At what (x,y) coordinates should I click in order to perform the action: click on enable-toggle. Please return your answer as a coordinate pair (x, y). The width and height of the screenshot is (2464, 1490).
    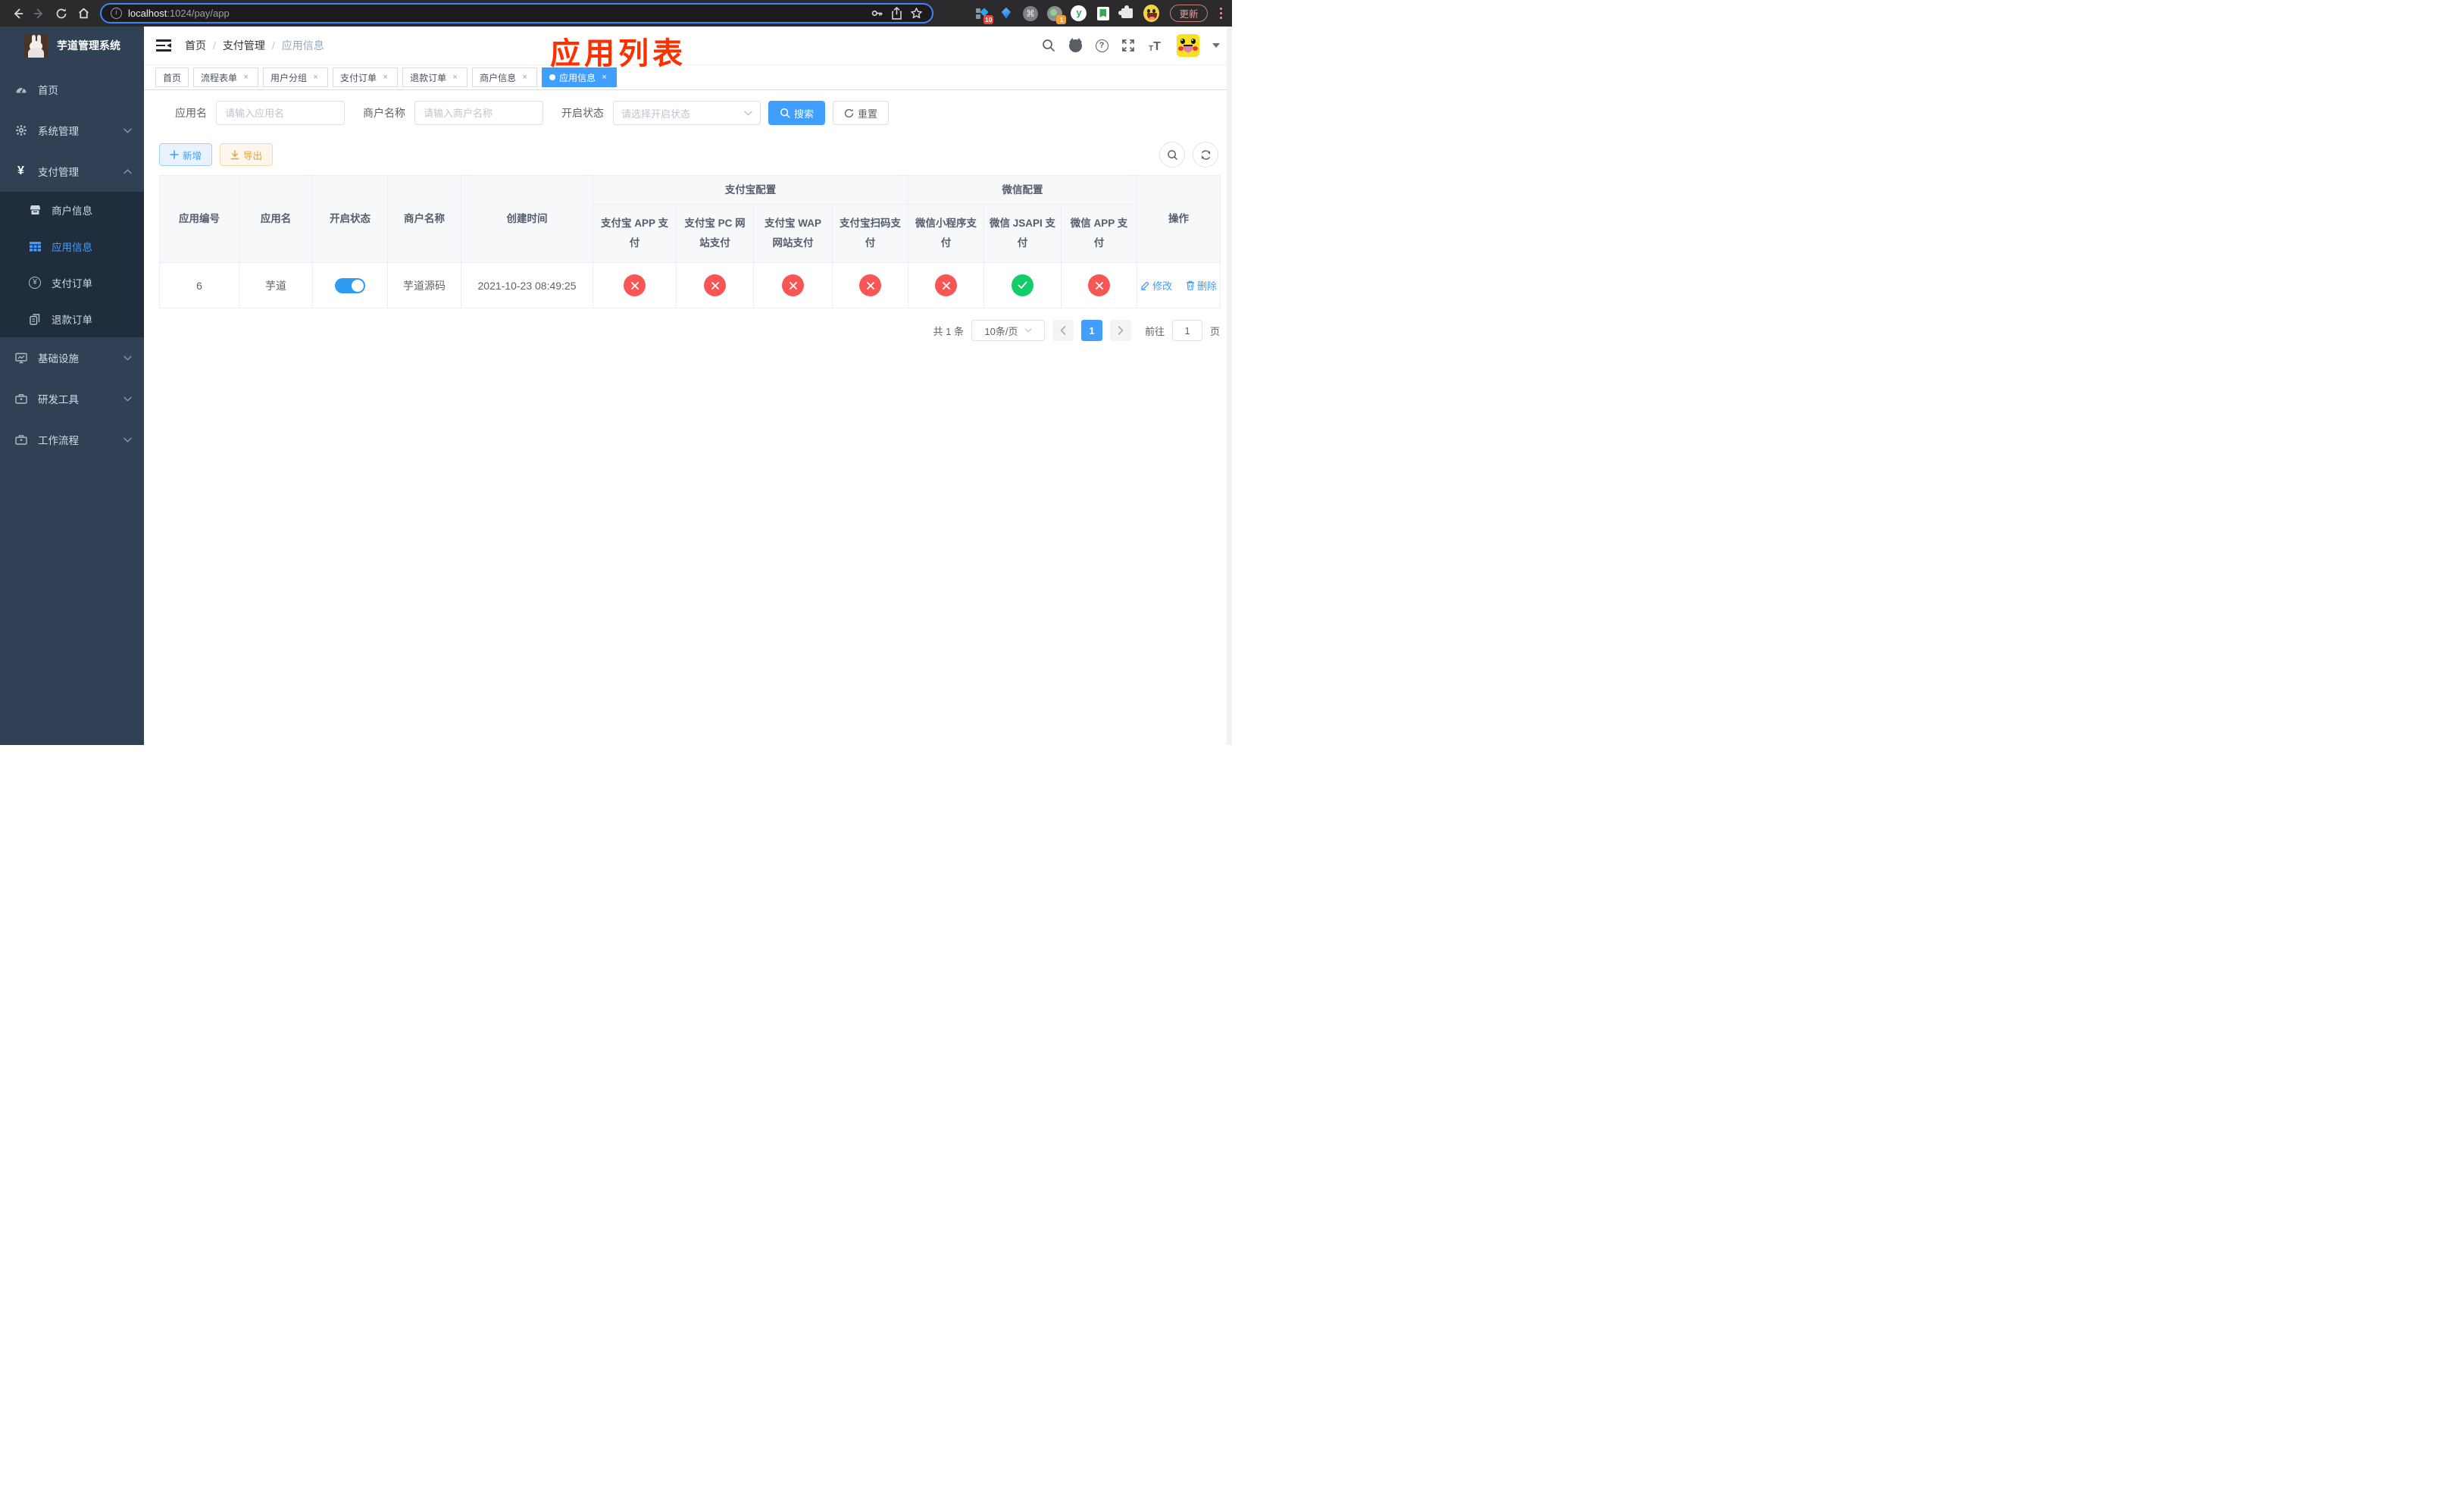
    Looking at the image, I should click on (350, 285).